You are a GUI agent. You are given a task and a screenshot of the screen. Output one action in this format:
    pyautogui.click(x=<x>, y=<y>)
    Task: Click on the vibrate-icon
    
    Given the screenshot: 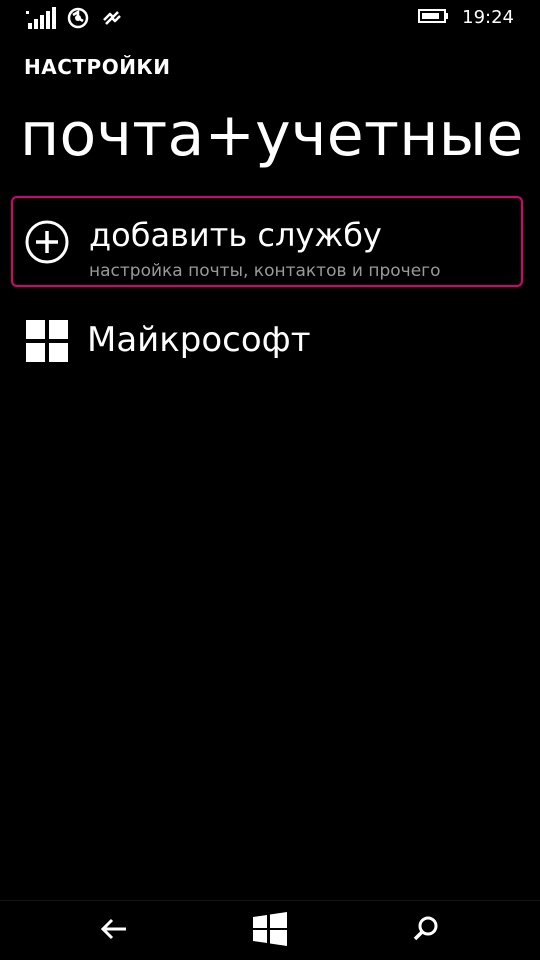 What is the action you would take?
    pyautogui.click(x=112, y=20)
    